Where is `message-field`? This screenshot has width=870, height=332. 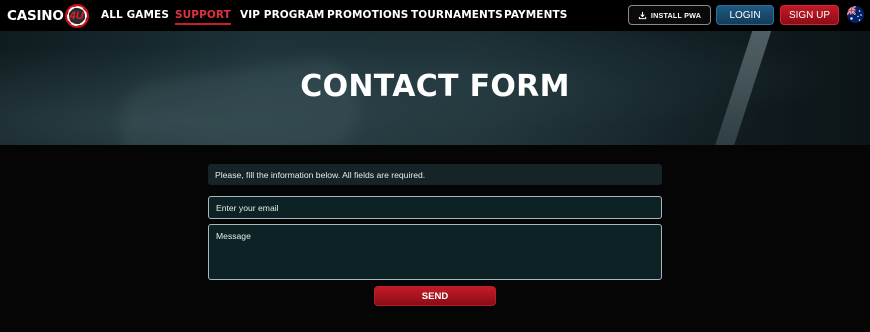 message-field is located at coordinates (435, 252).